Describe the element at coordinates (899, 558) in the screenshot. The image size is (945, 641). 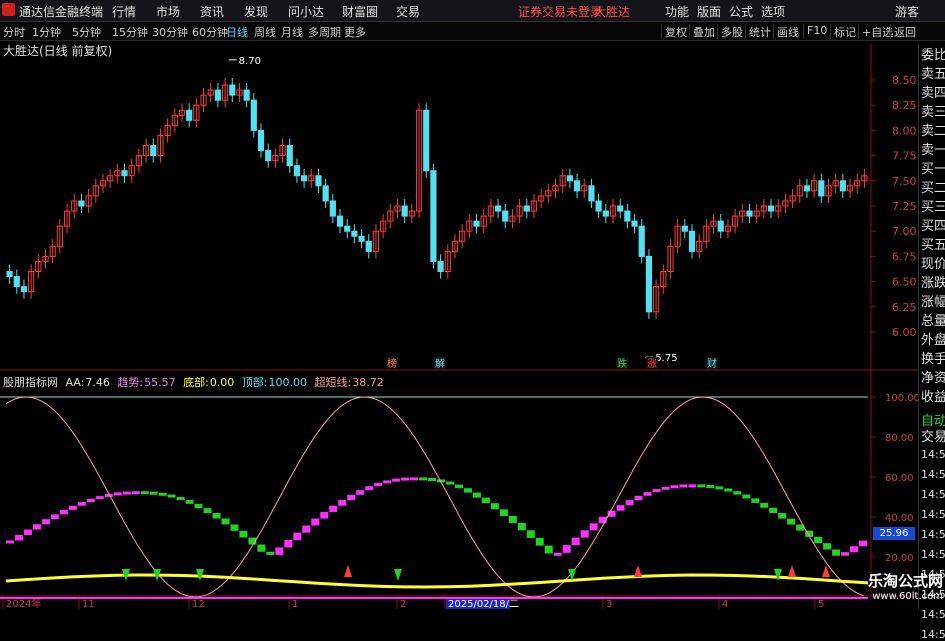
I see `indicator-tick-label: 20.00` at that location.